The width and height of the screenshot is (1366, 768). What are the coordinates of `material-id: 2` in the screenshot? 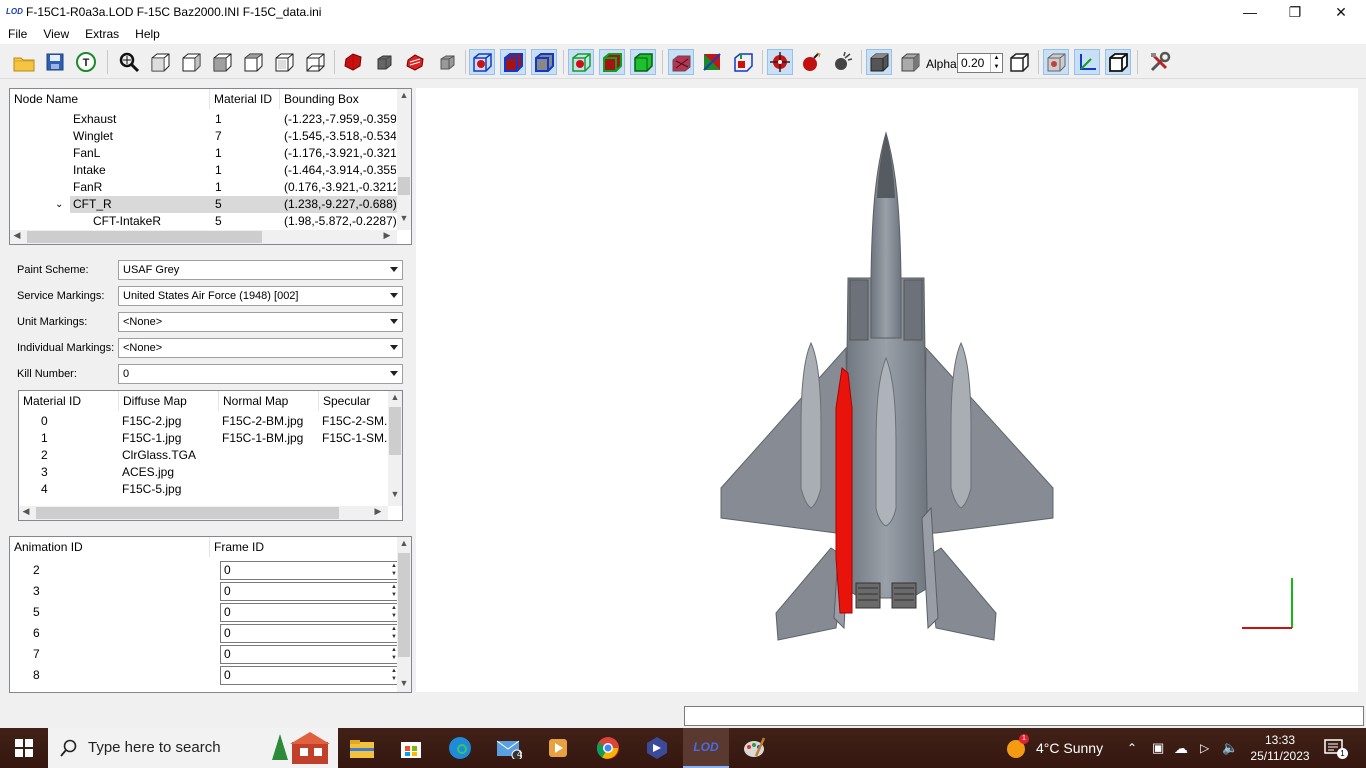 It's located at (44, 455).